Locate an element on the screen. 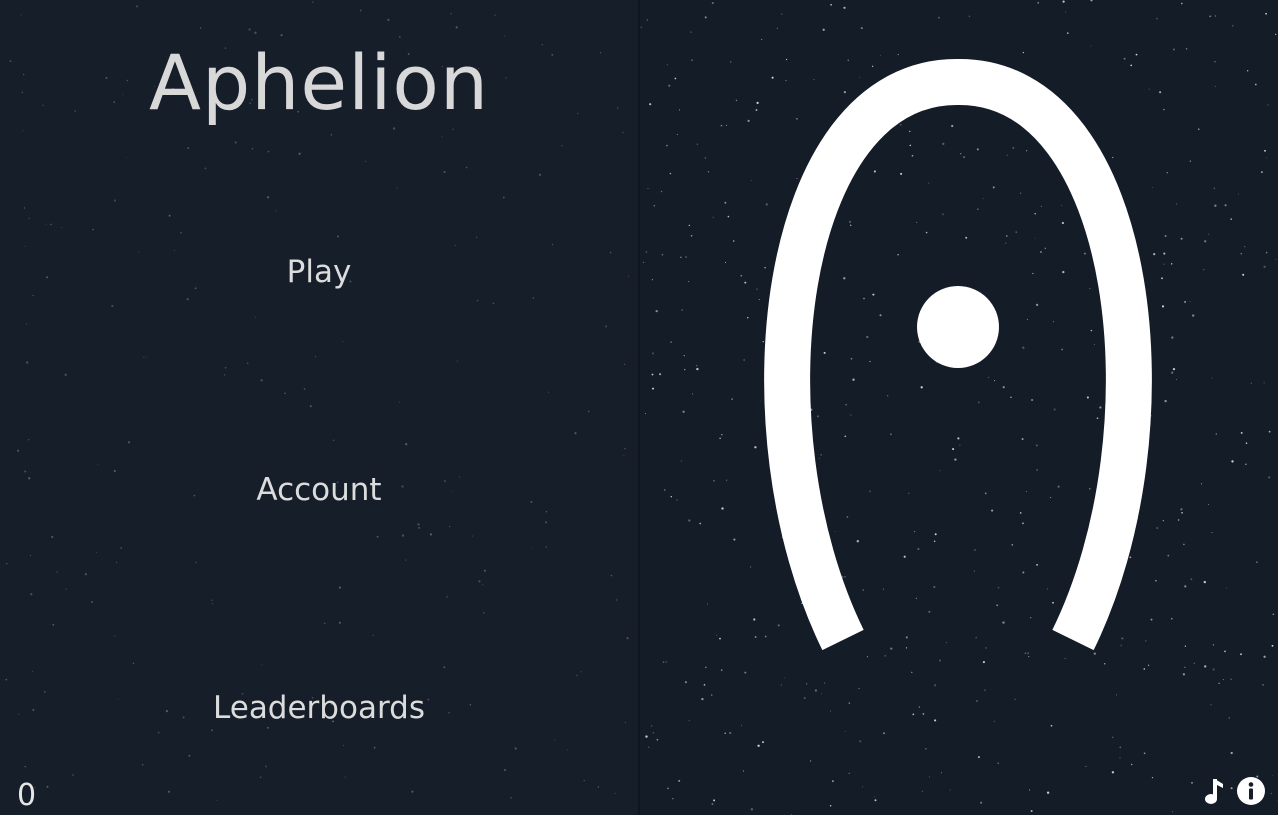 The image size is (1278, 815). account-button: Account is located at coordinates (319, 490).